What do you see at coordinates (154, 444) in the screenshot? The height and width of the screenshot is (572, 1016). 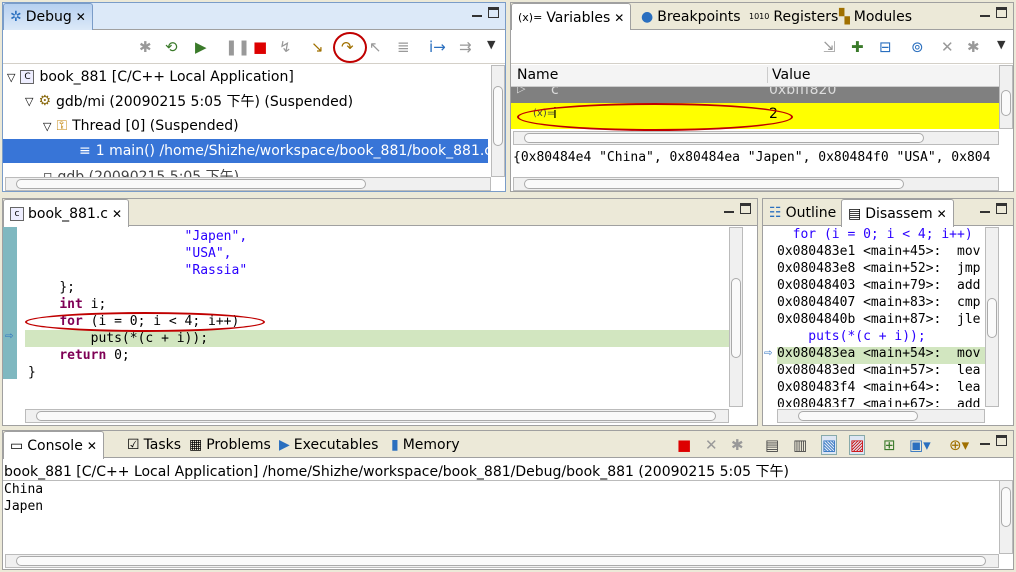 I see `tab-tasks: ☑ Tasks` at bounding box center [154, 444].